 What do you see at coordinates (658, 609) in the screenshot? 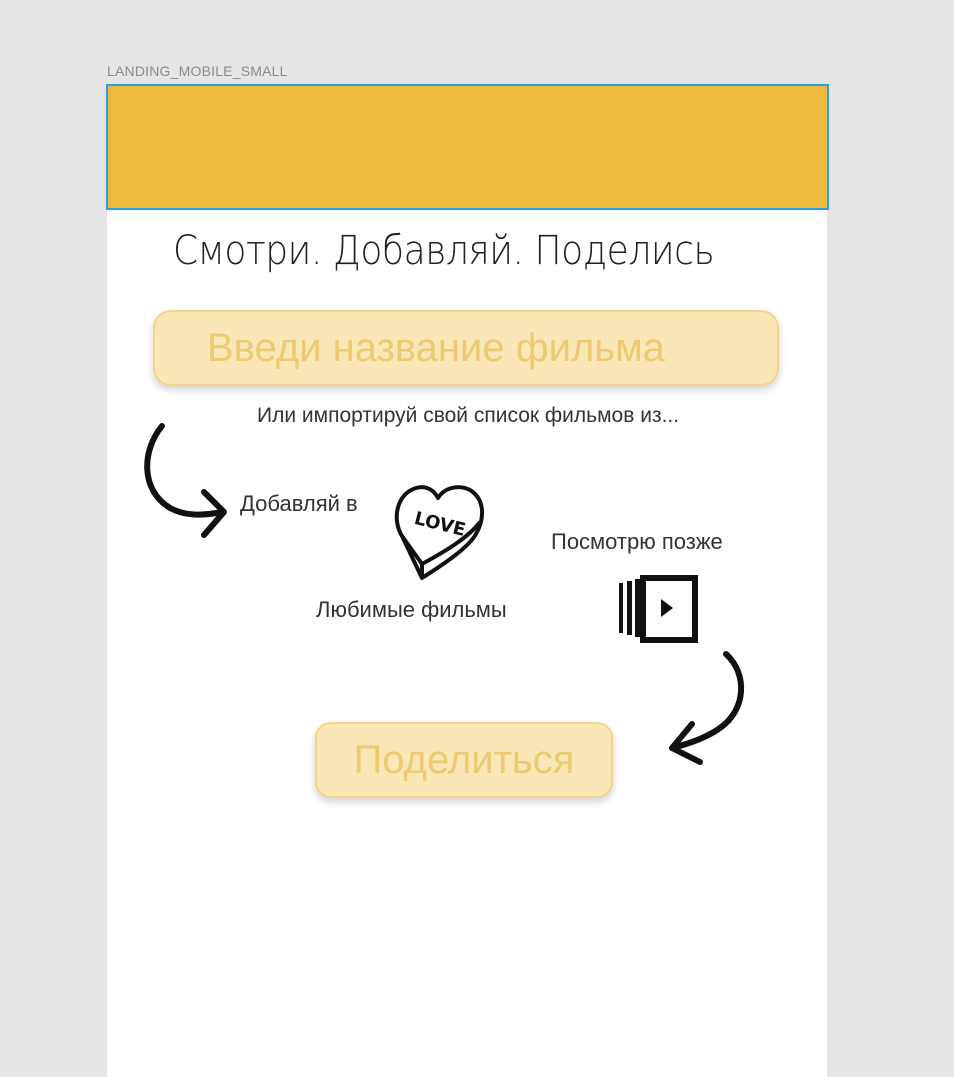
I see `watch-later-icon` at bounding box center [658, 609].